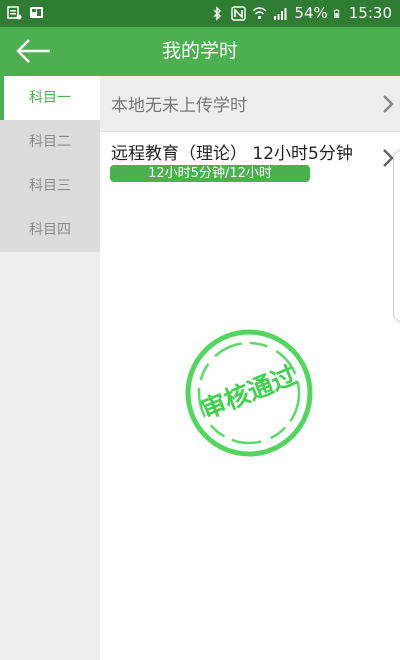  What do you see at coordinates (232, 154) in the screenshot?
I see `remote-education-label: 远程教育（理论） 12小时5分钟` at bounding box center [232, 154].